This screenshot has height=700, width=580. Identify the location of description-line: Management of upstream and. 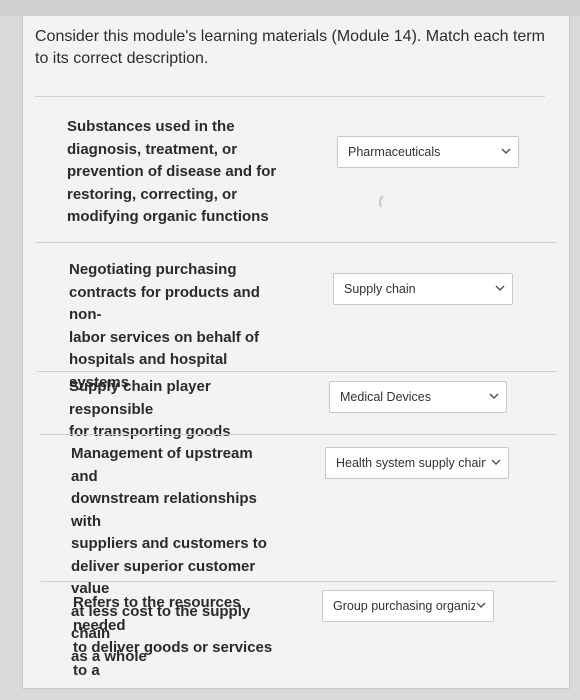
(162, 465).